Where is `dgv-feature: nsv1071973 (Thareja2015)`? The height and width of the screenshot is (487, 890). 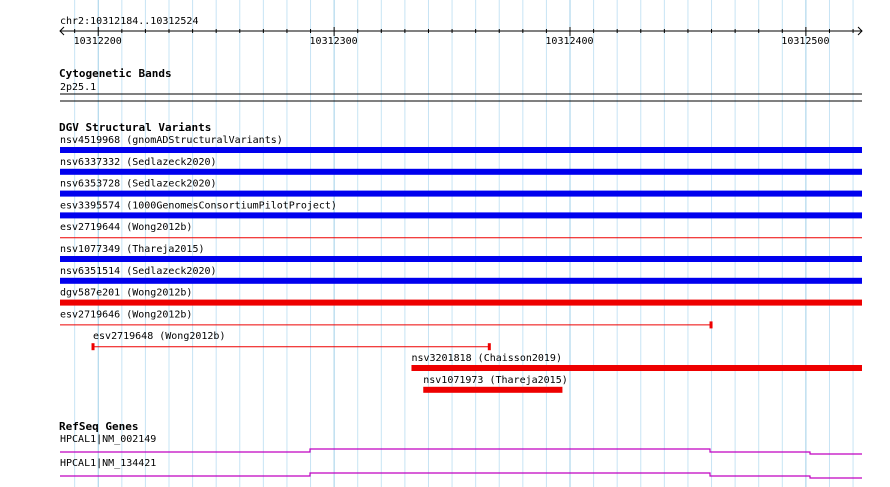
dgv-feature: nsv1071973 (Thareja2015) is located at coordinates (495, 384).